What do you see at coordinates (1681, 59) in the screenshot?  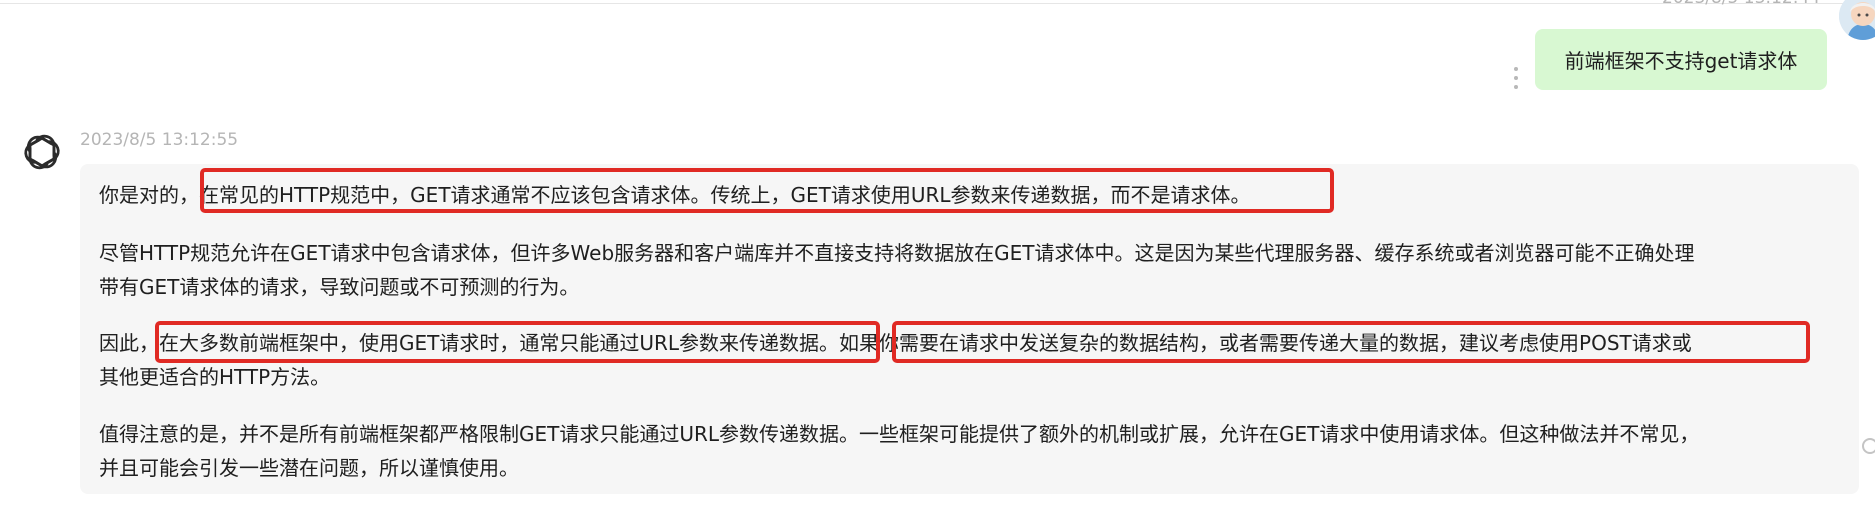 I see `user-message-bubble: 前端框架不支持get请求体` at bounding box center [1681, 59].